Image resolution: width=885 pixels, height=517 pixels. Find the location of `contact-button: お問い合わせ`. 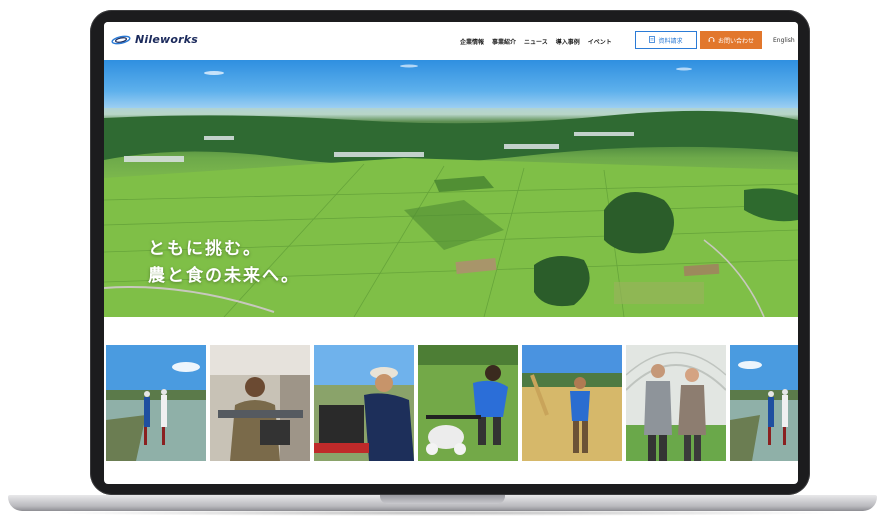

contact-button: お問い合わせ is located at coordinates (731, 40).